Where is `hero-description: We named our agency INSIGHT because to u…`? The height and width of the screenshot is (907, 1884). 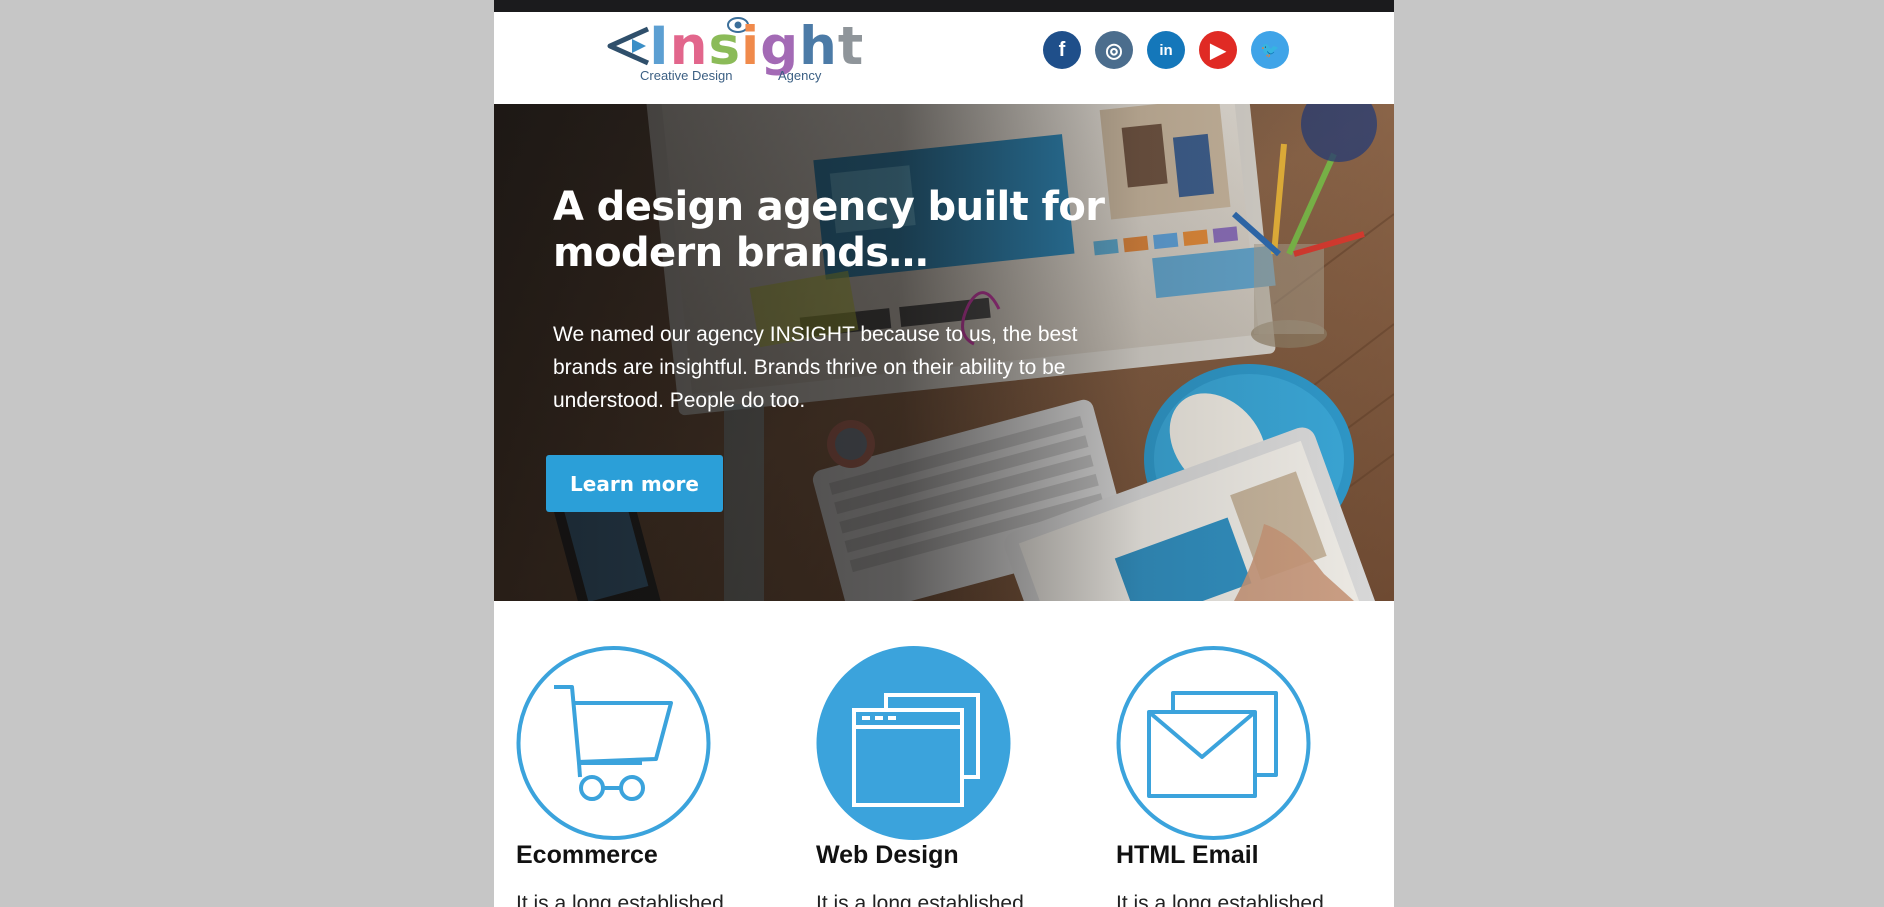 hero-description: We named our agency INSIGHT because to u… is located at coordinates (815, 367).